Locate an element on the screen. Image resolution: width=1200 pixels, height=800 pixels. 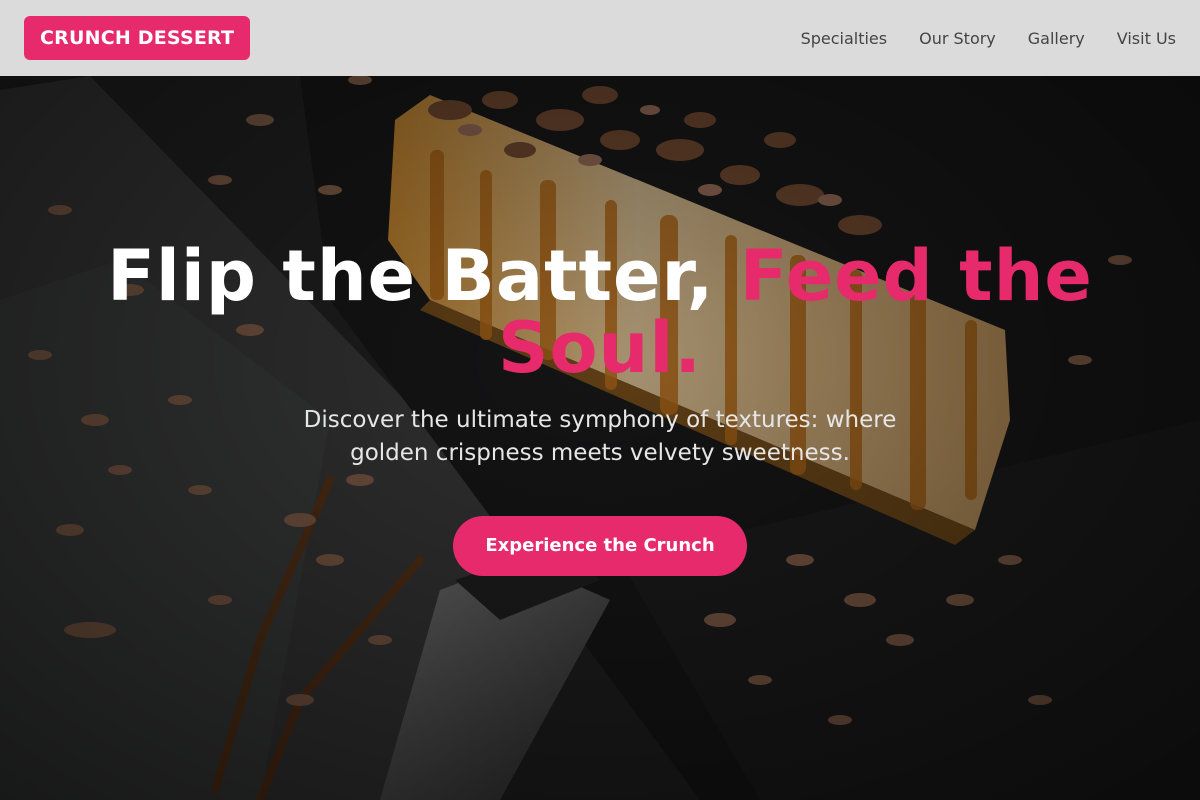
nav-link-gallery: Gallery is located at coordinates (1056, 38).